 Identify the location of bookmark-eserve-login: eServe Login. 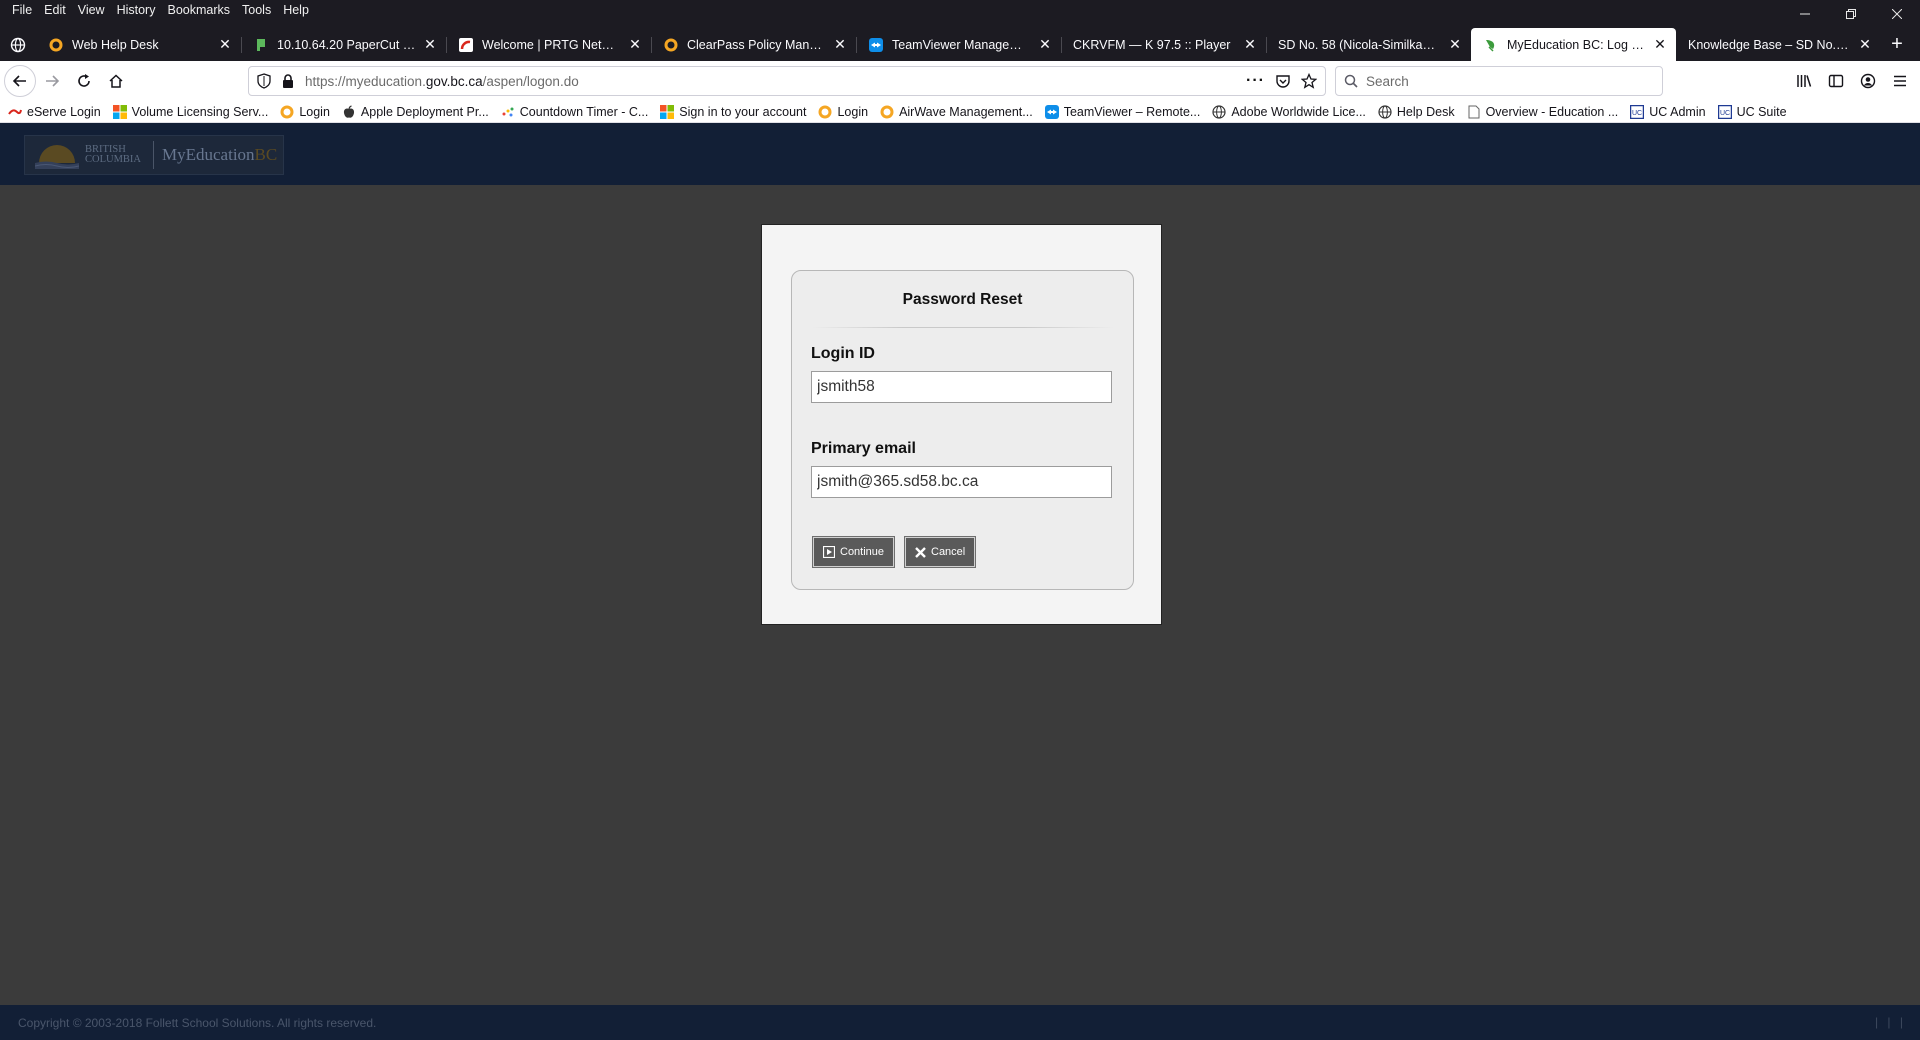
(54, 112).